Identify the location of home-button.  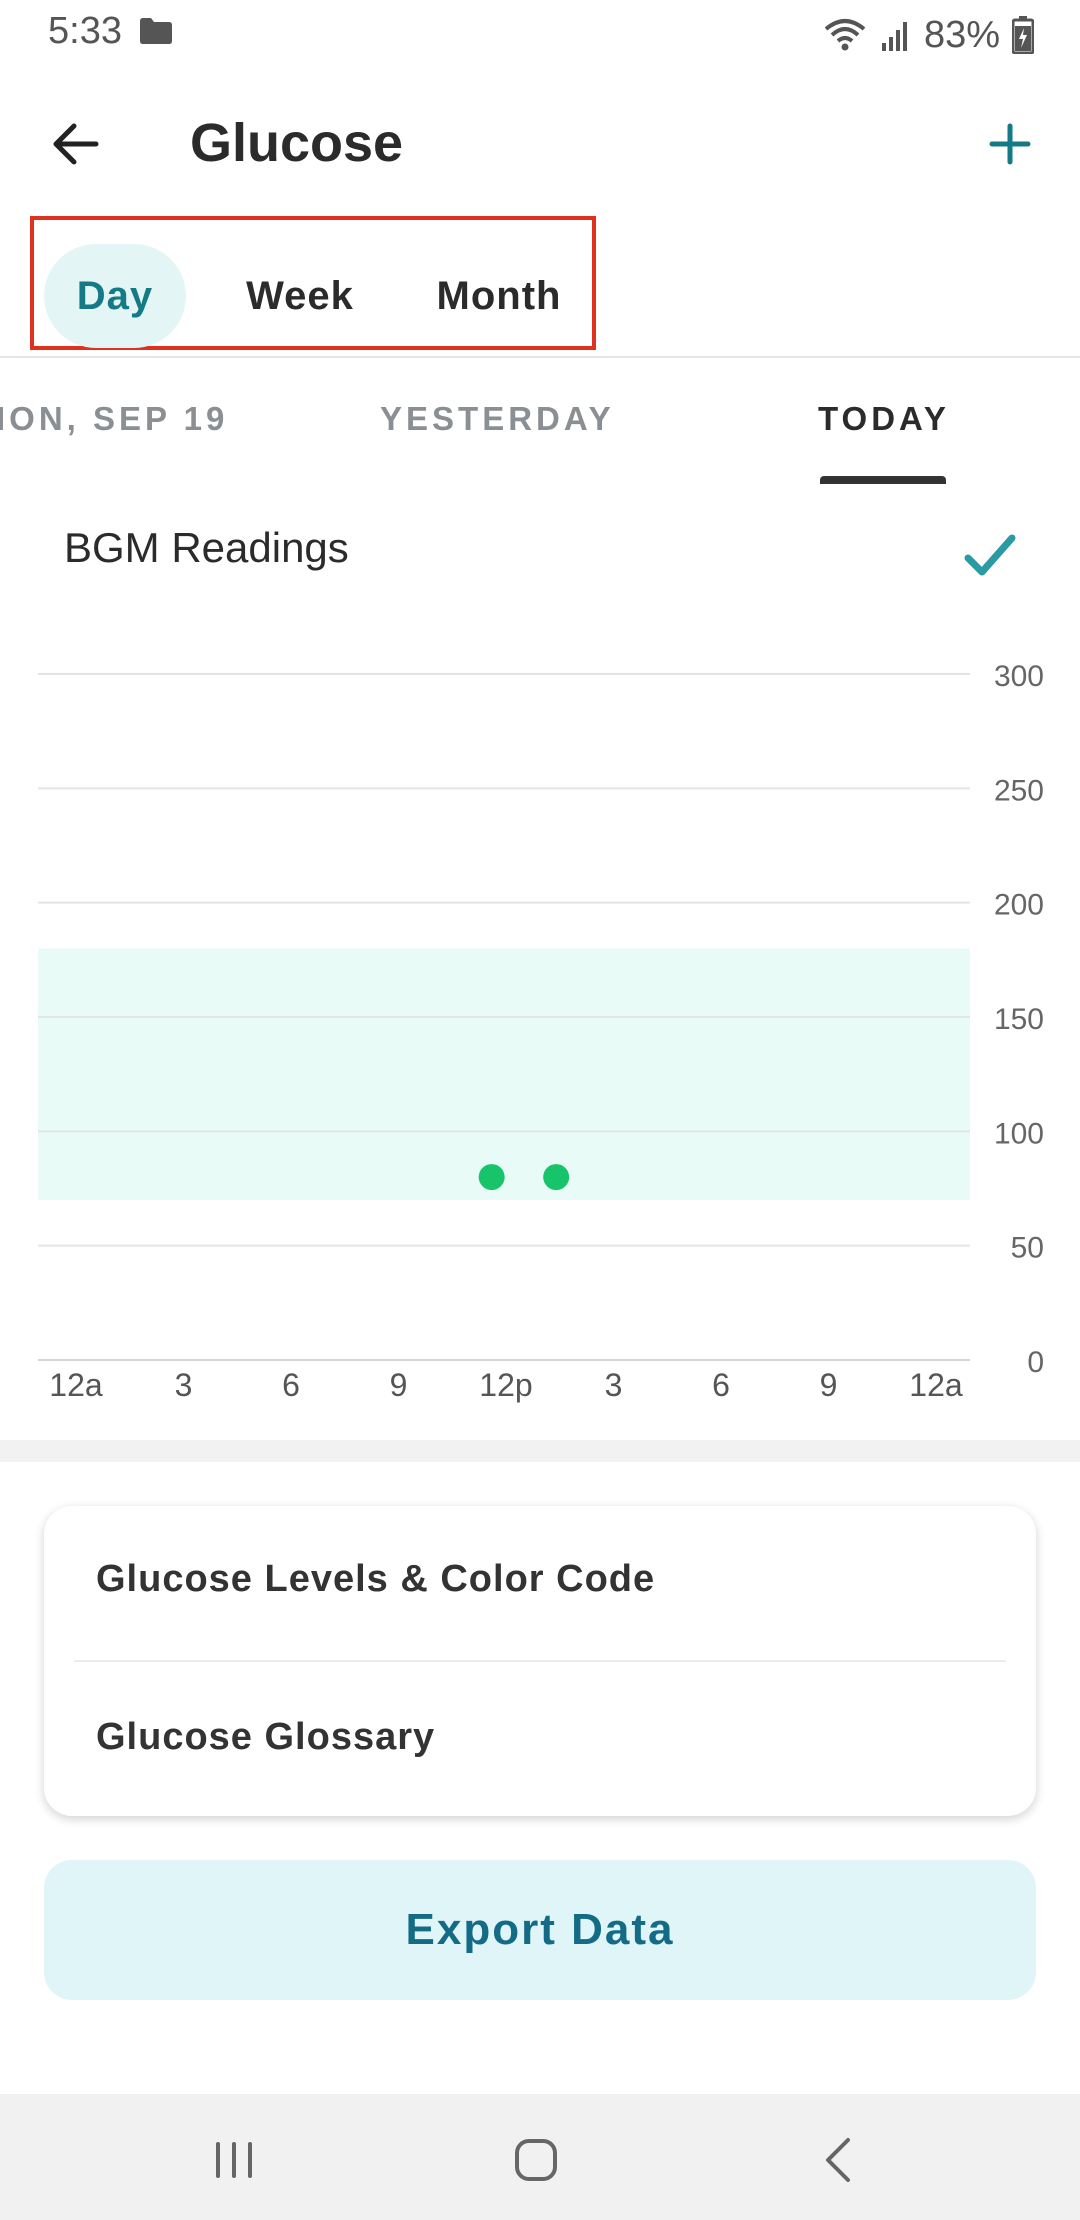
(536, 2160).